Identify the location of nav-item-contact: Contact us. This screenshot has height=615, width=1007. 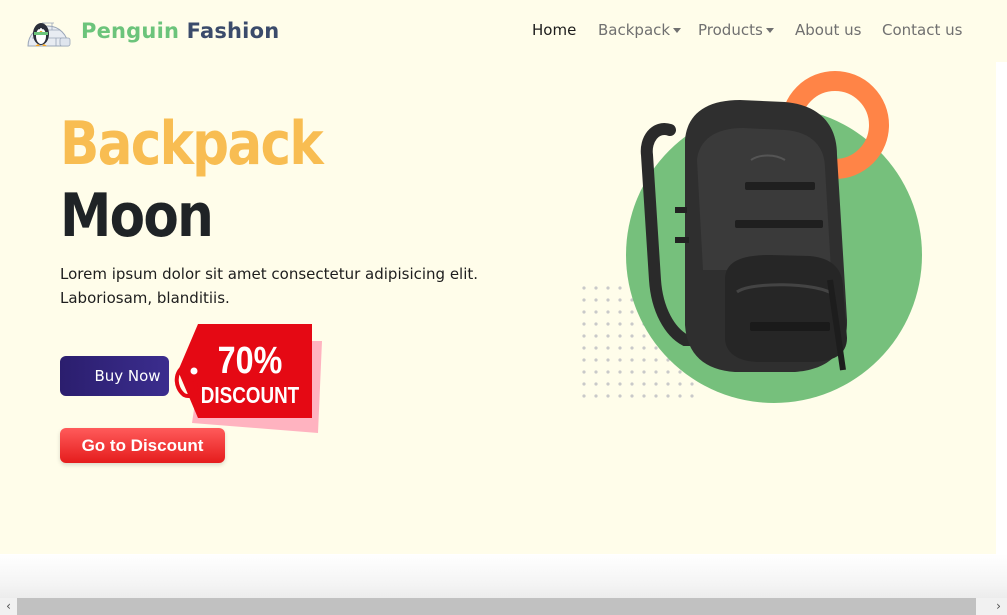
(922, 30).